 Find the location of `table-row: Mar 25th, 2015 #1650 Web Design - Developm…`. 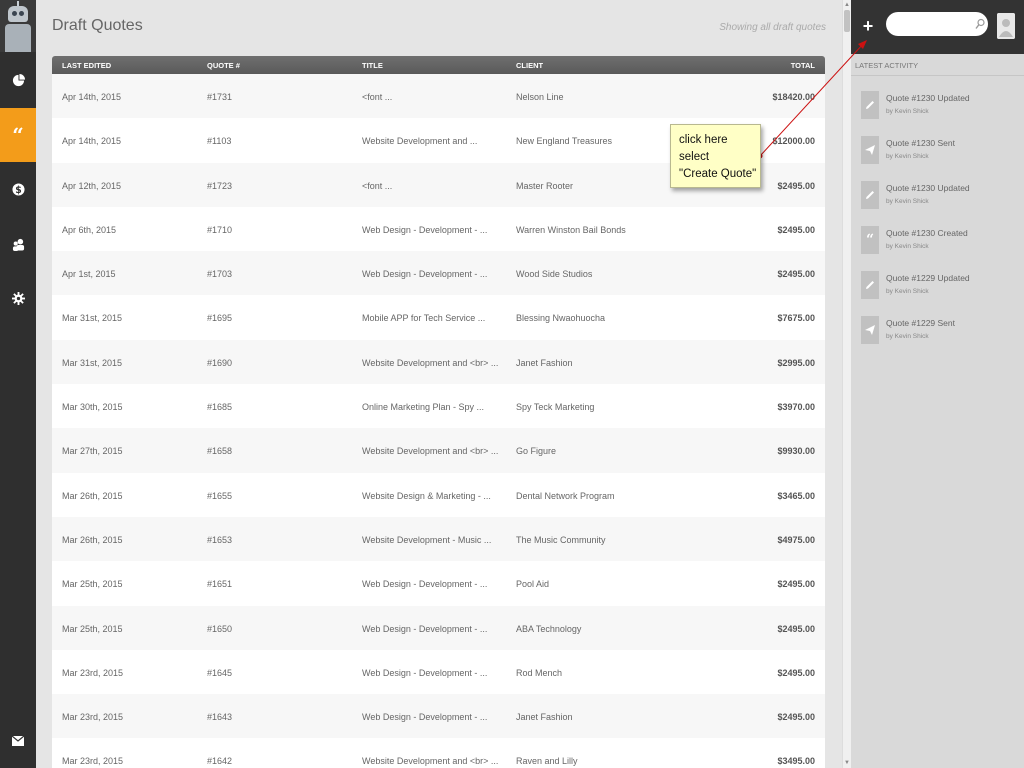

table-row: Mar 25th, 2015 #1650 Web Design - Developm… is located at coordinates (438, 627).